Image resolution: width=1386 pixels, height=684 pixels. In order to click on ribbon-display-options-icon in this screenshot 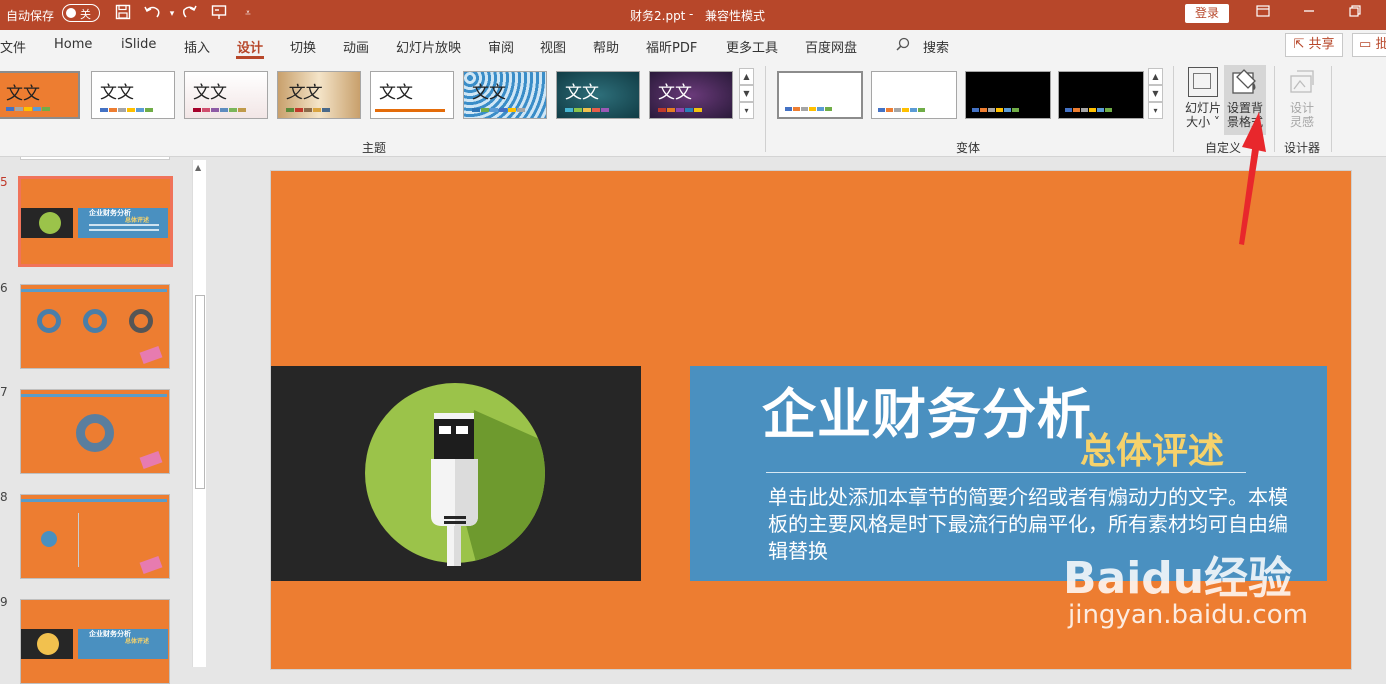, I will do `click(1263, 14)`.